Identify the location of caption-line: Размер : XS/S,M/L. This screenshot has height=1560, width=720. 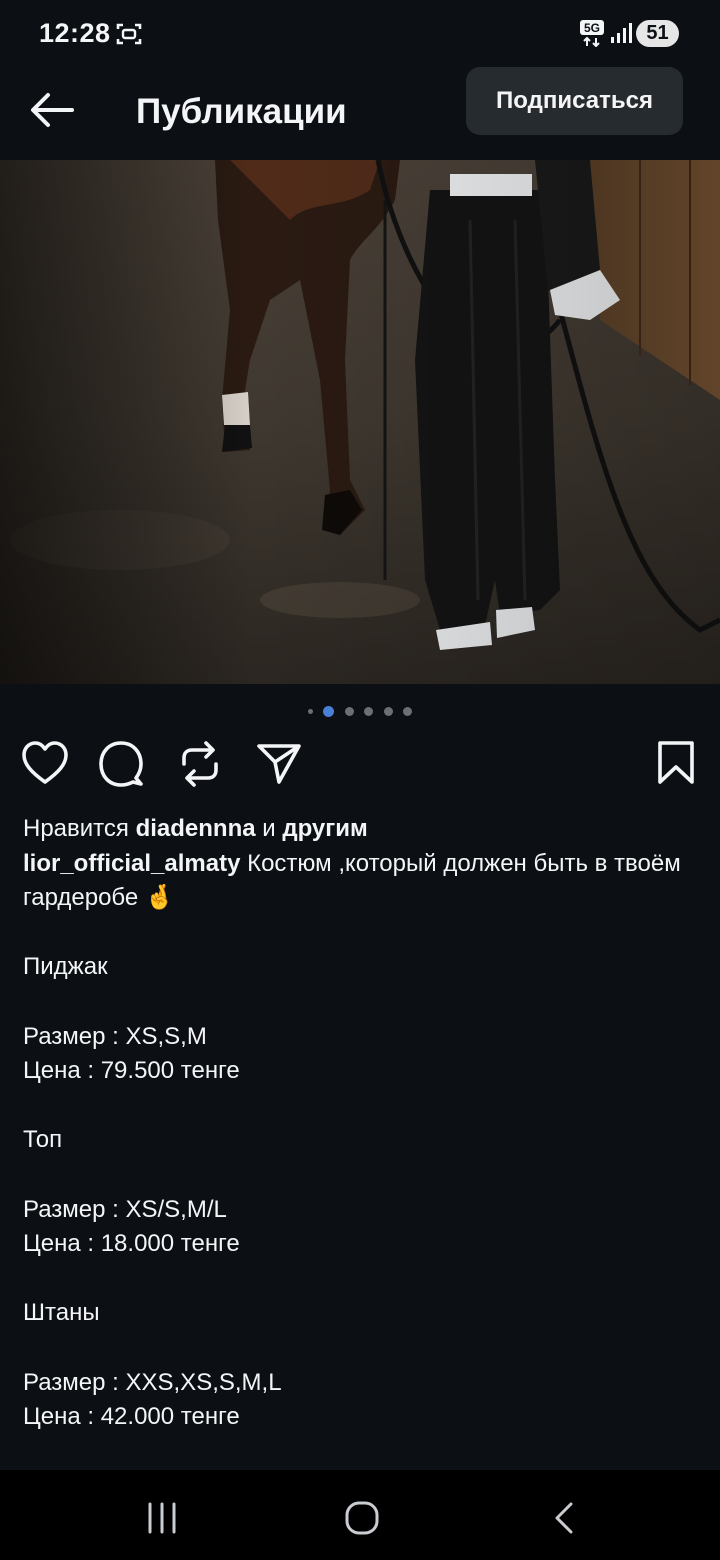
(125, 1209).